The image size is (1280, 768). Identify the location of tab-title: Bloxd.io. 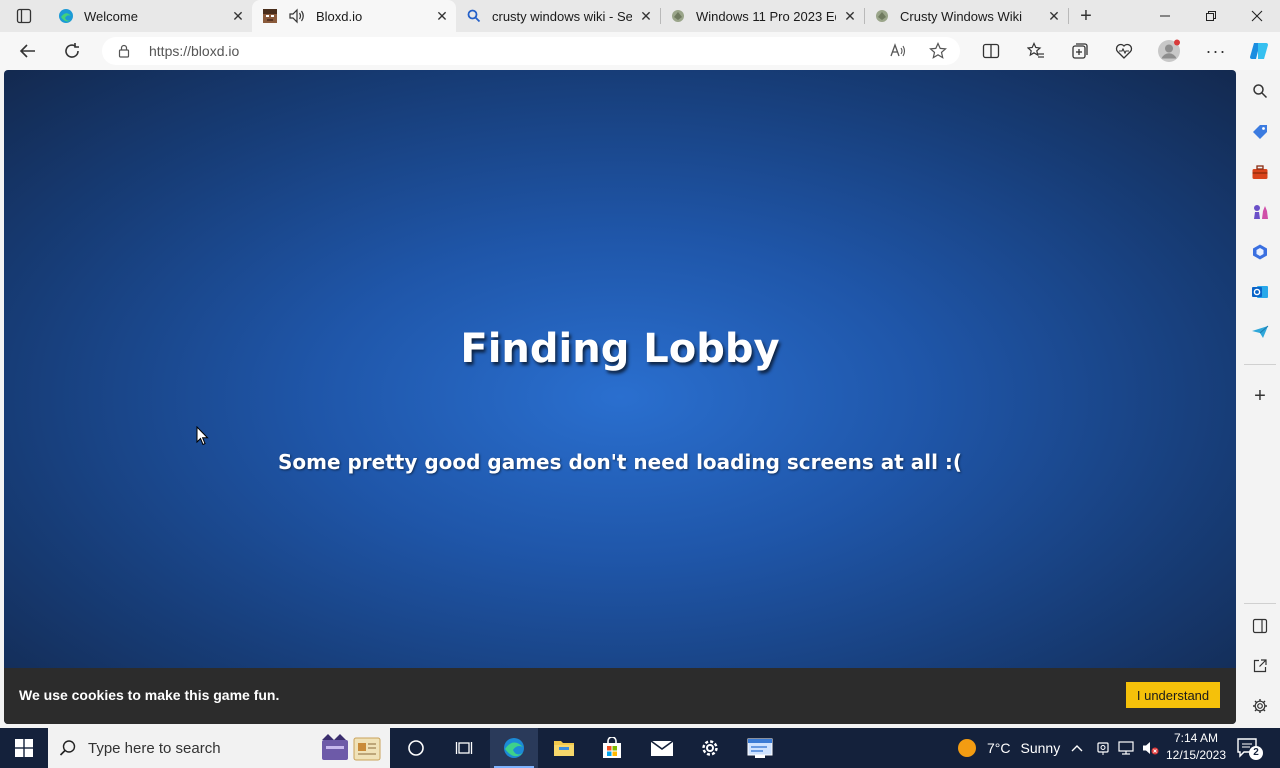
(339, 16).